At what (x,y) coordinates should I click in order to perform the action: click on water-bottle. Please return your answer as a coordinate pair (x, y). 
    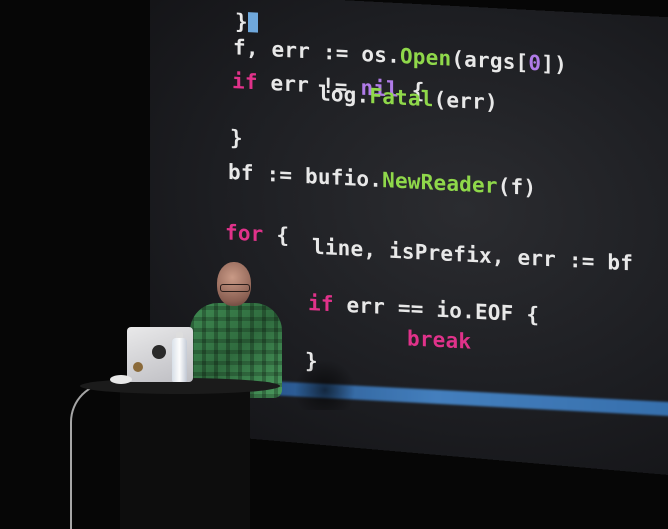
    Looking at the image, I should click on (179, 360).